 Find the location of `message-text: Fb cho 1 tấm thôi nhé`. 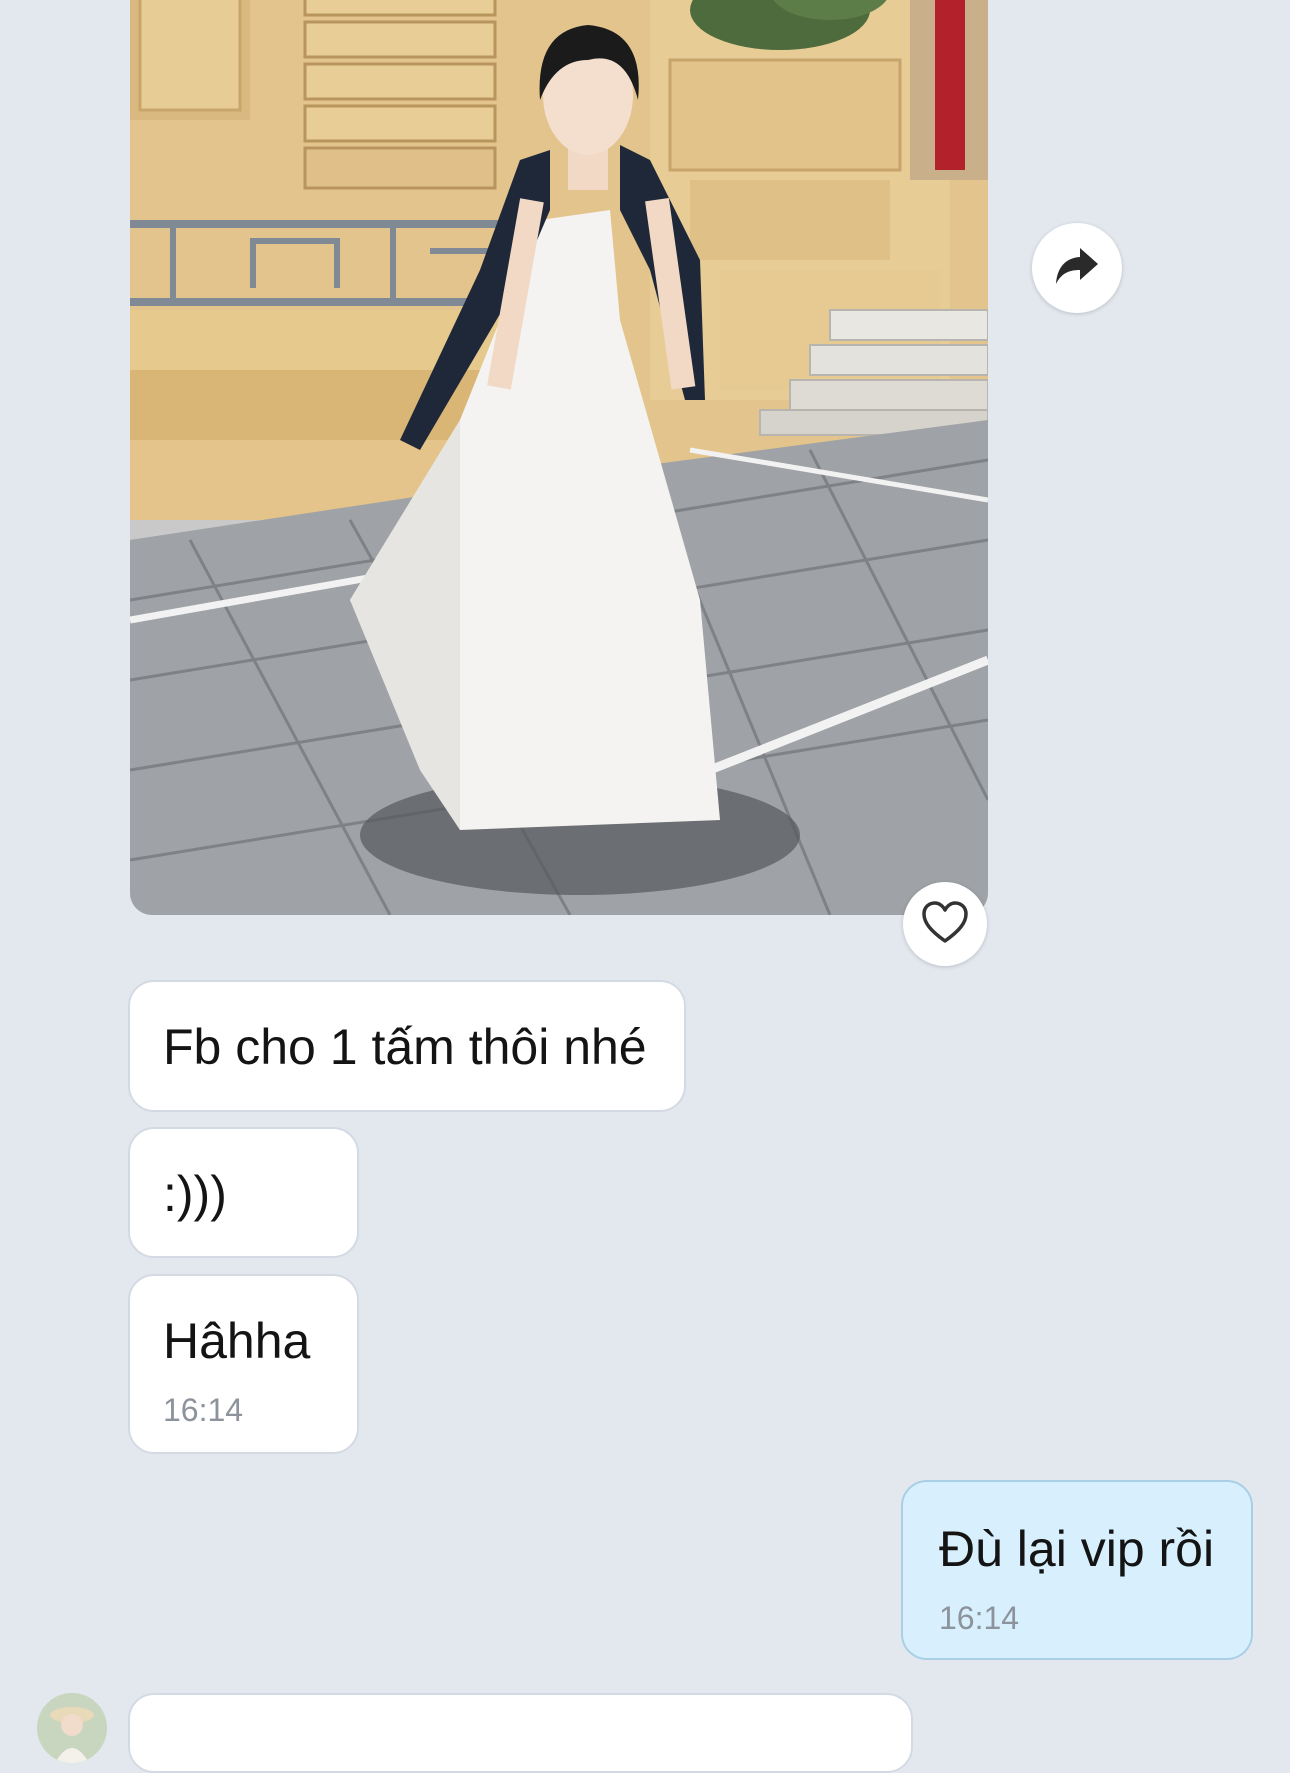

message-text: Fb cho 1 tấm thôi nhé is located at coordinates (405, 1047).